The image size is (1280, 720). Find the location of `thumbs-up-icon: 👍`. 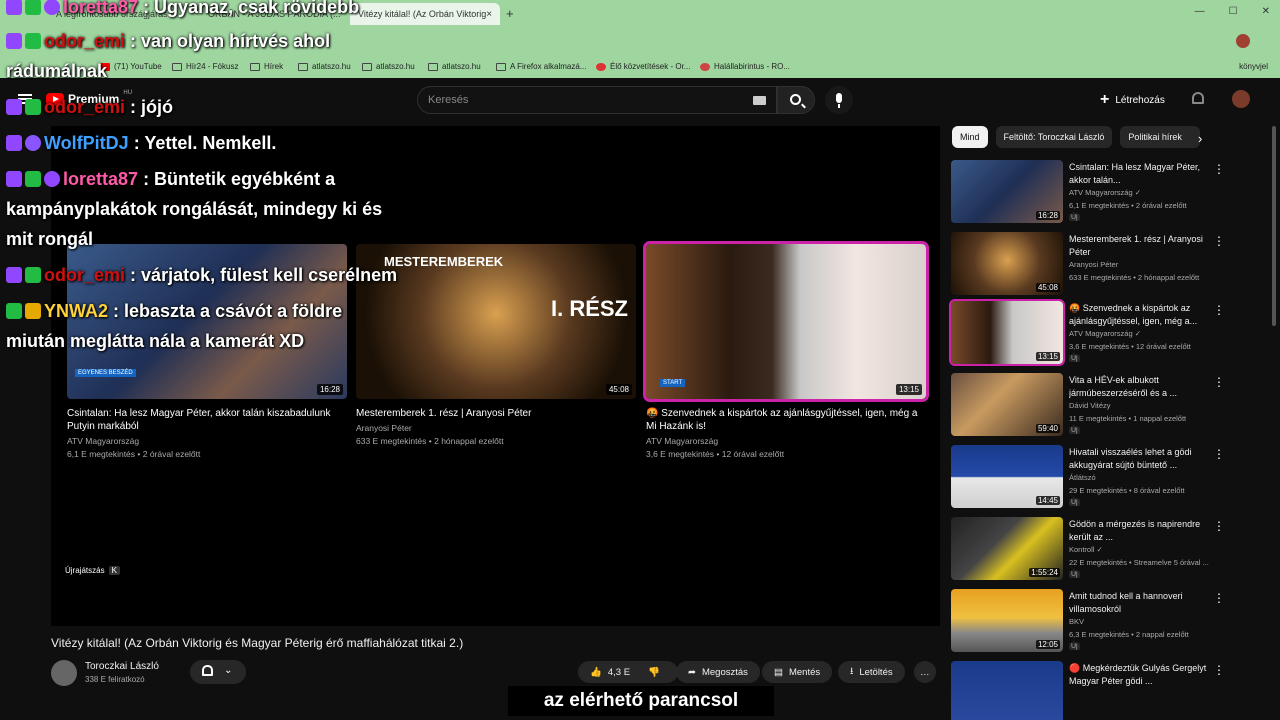

thumbs-up-icon: 👍 is located at coordinates (596, 672).